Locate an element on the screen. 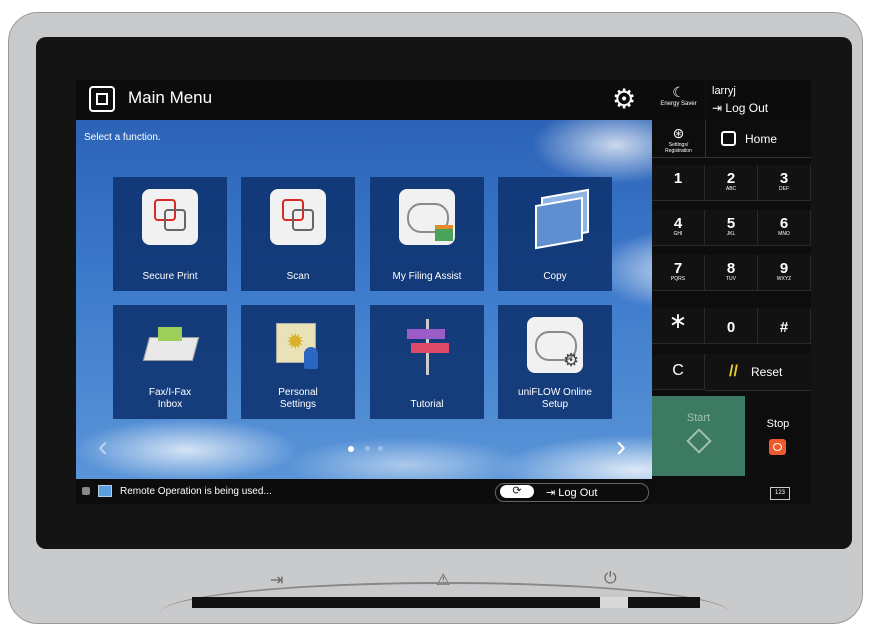 The image size is (869, 644). start-label: Start is located at coordinates (698, 418).